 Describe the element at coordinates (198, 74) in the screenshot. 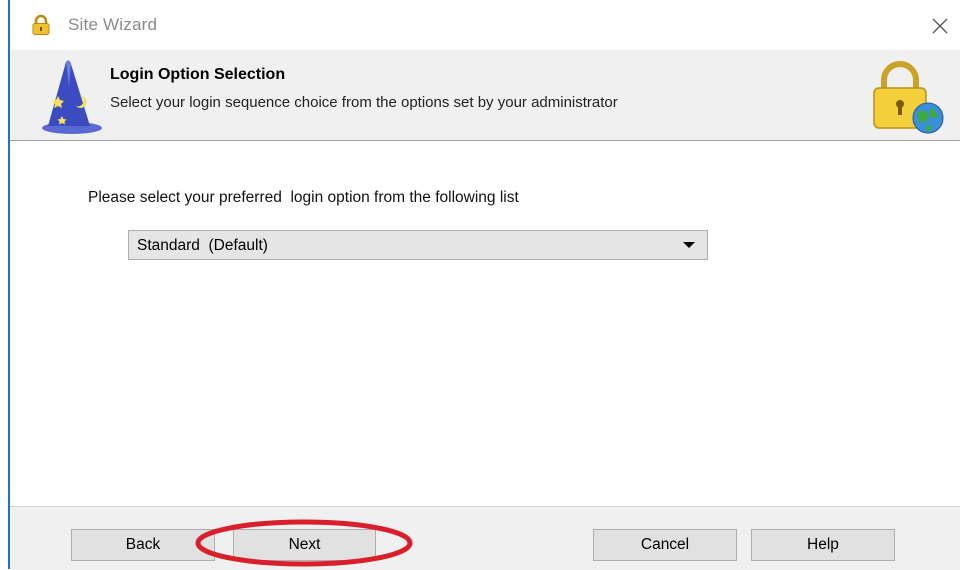

I see `page-title: Login Option Selection` at that location.